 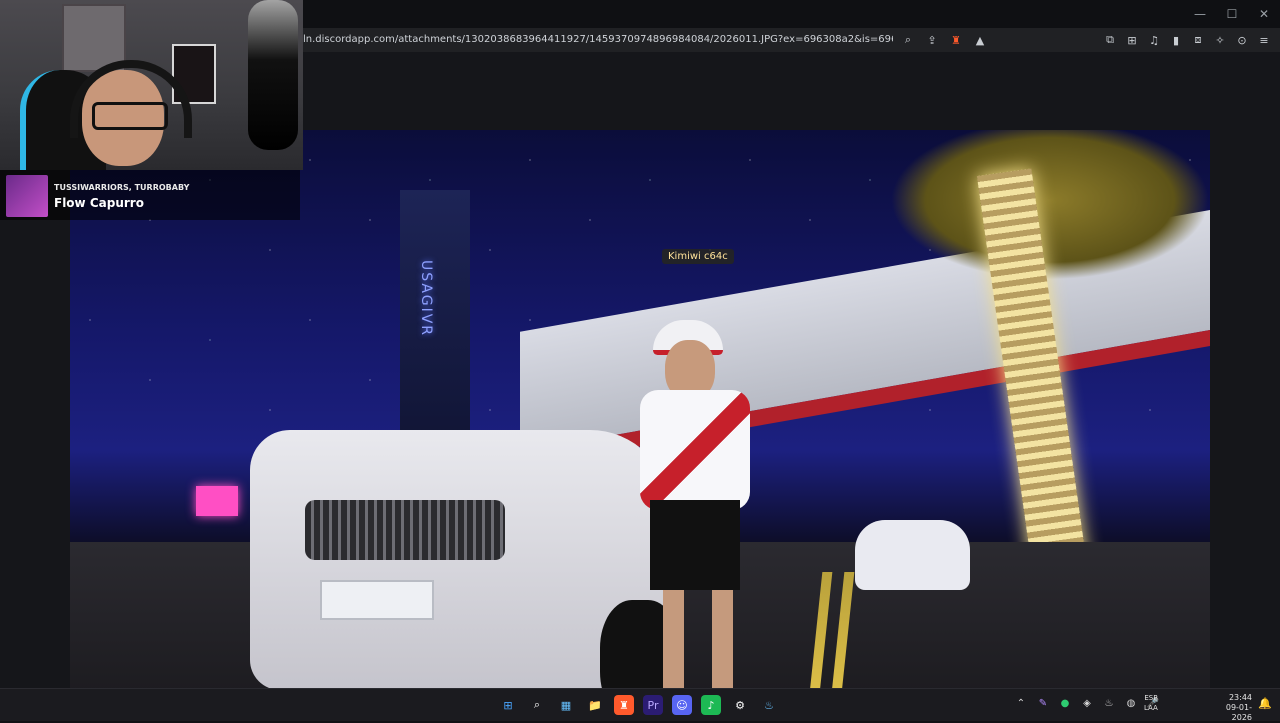 What do you see at coordinates (698, 645) in the screenshot?
I see `legs` at bounding box center [698, 645].